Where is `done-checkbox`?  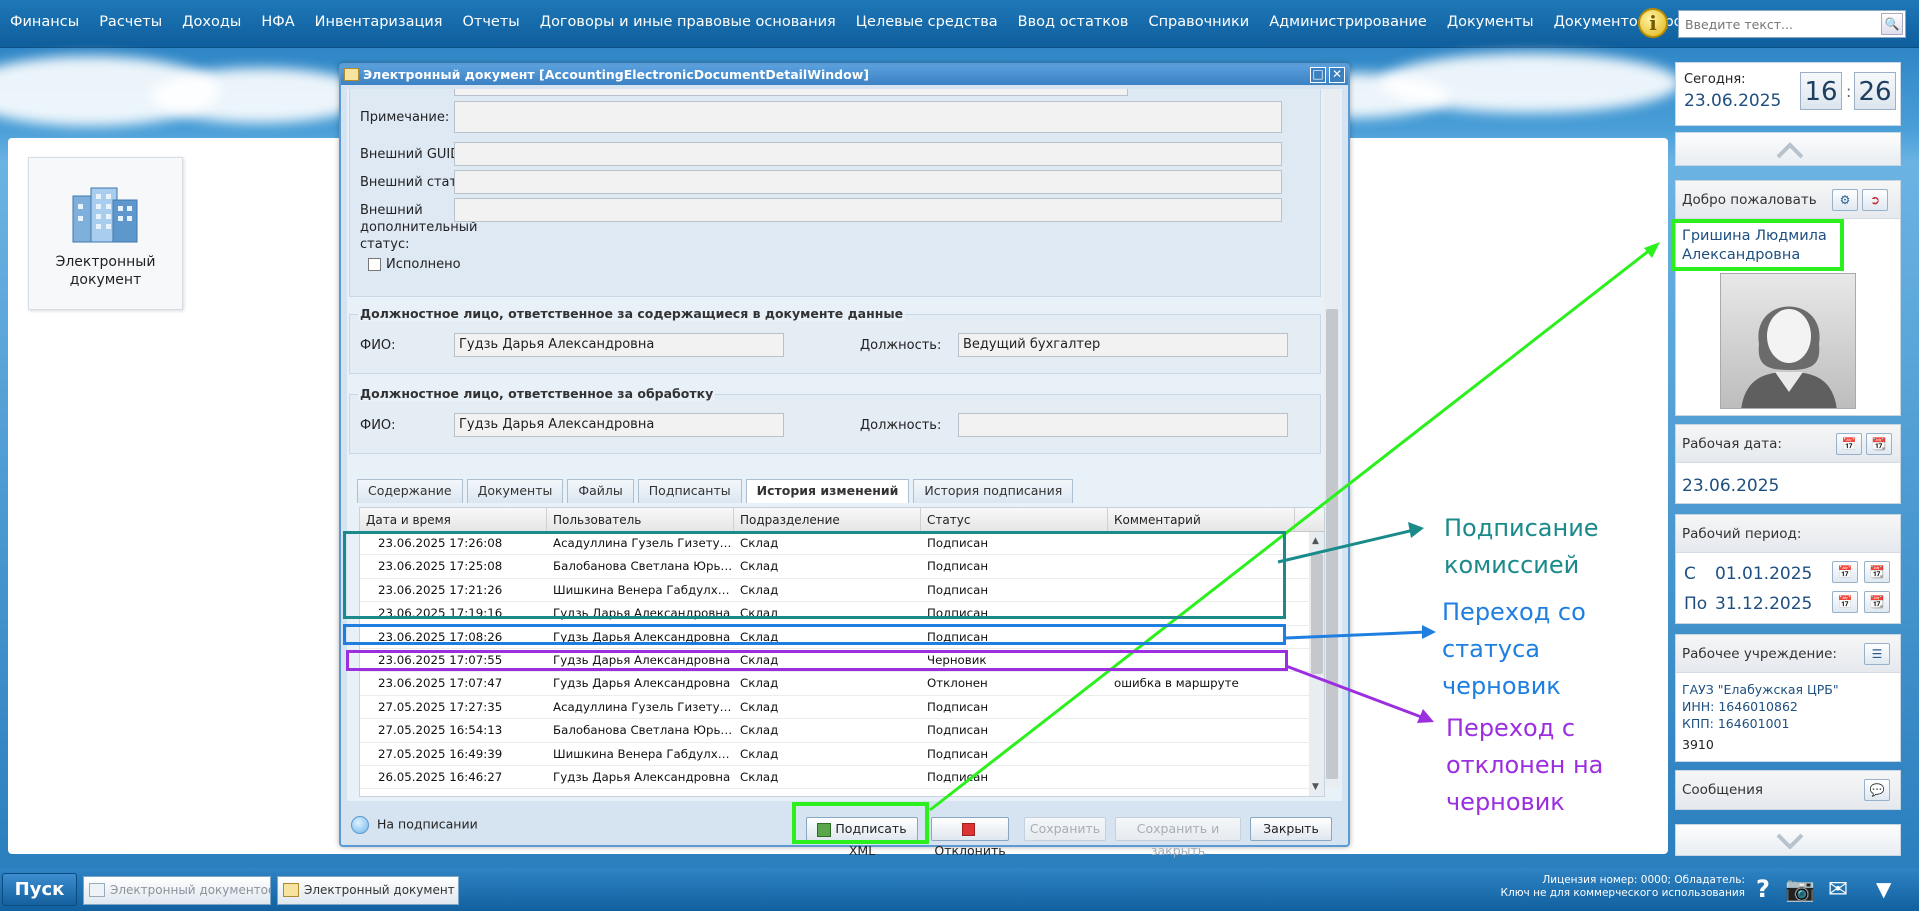 done-checkbox is located at coordinates (374, 264).